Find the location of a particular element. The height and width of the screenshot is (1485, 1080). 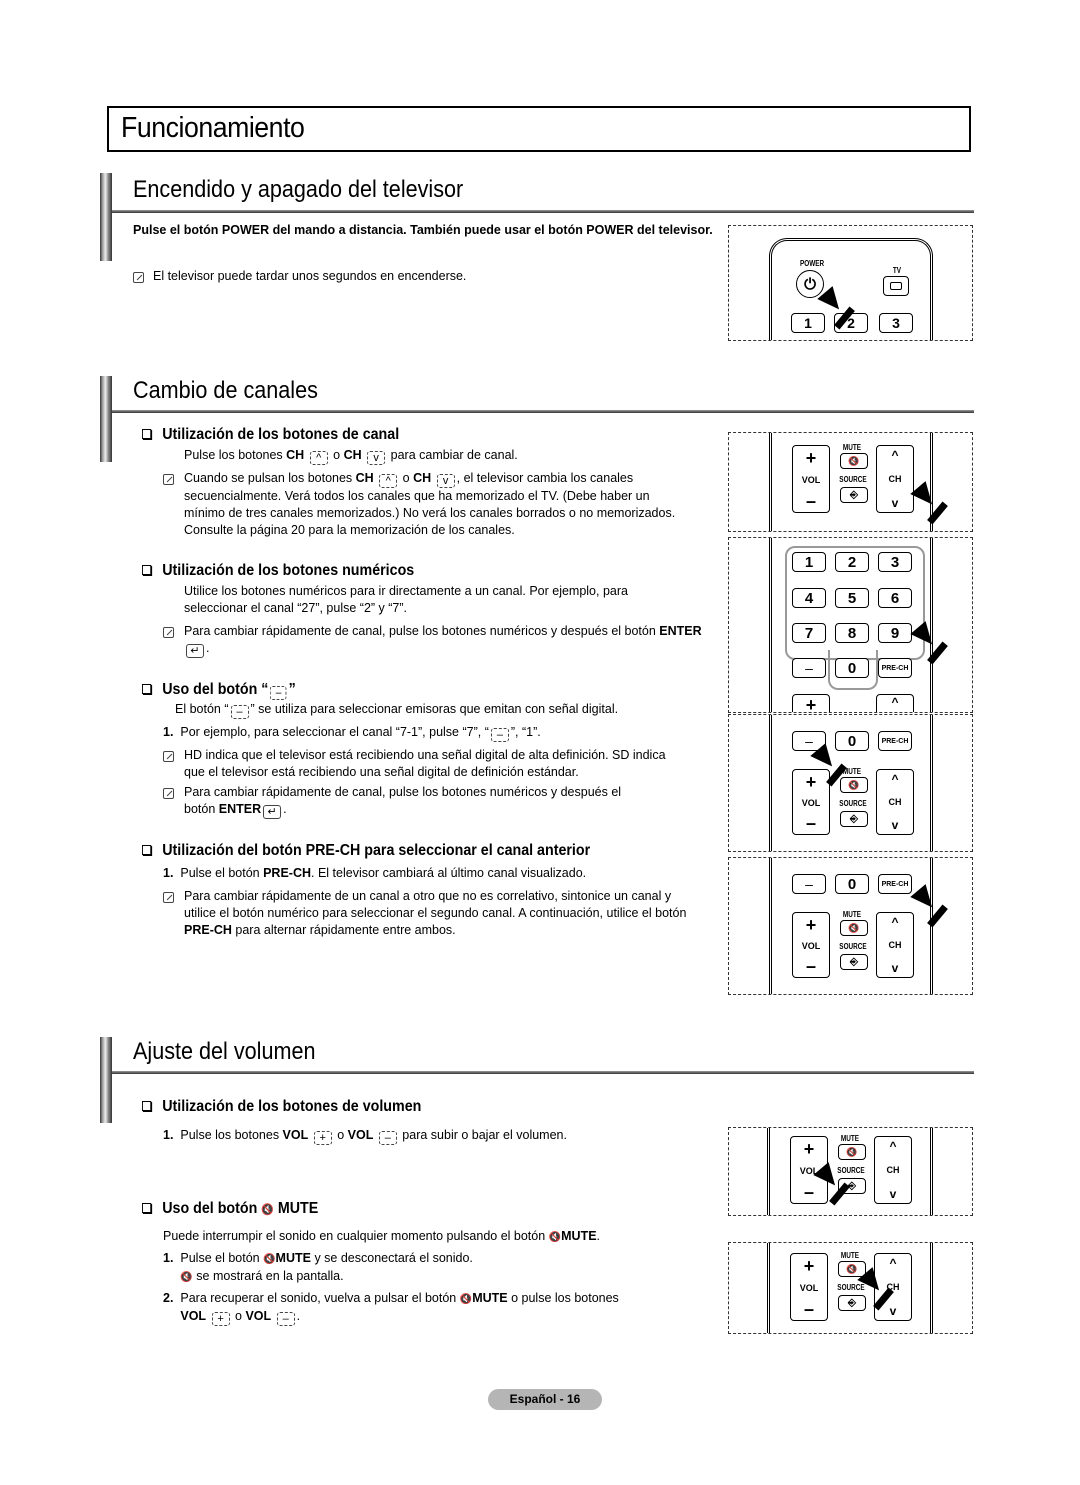

subsection-title-num-buttons: Utilización de los botones numéricos is located at coordinates (278, 571).